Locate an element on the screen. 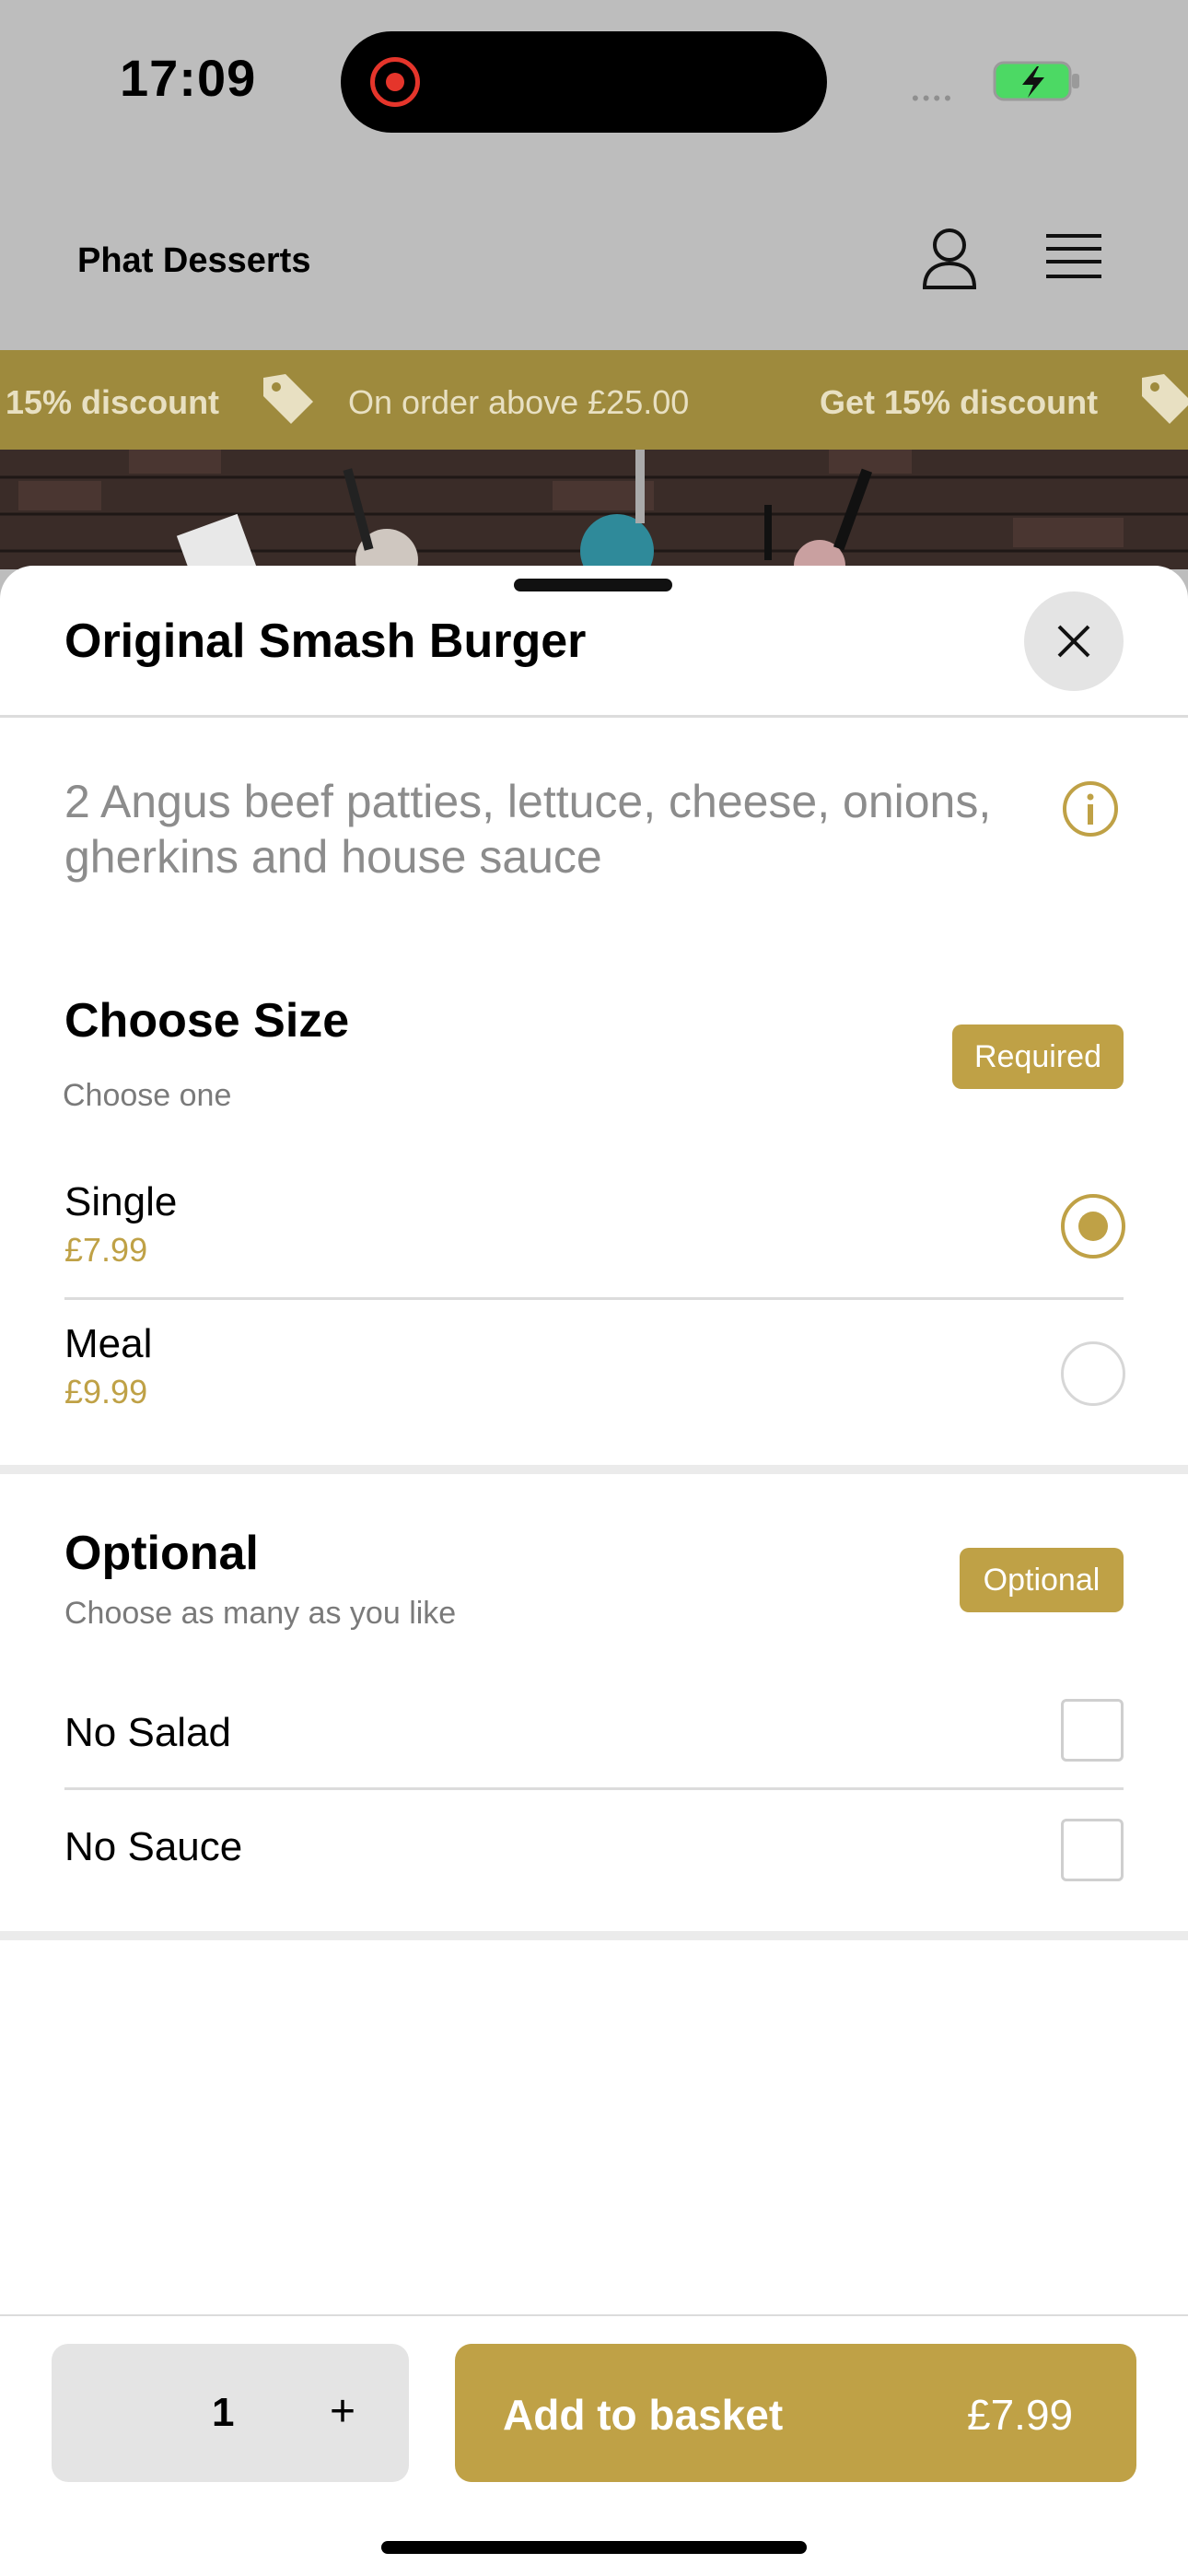 This screenshot has width=1188, height=2576. option-price: £7.99 is located at coordinates (106, 1250).